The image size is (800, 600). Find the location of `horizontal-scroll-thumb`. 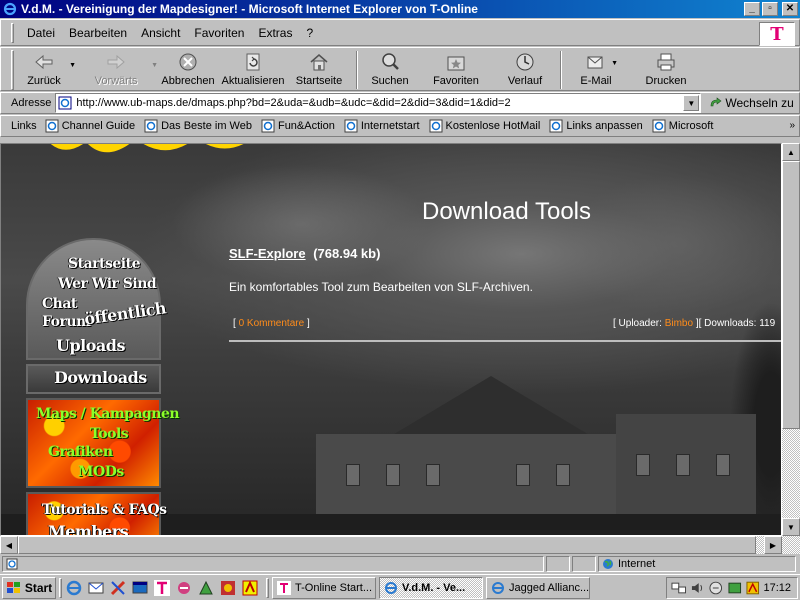

horizontal-scroll-thumb is located at coordinates (387, 545).